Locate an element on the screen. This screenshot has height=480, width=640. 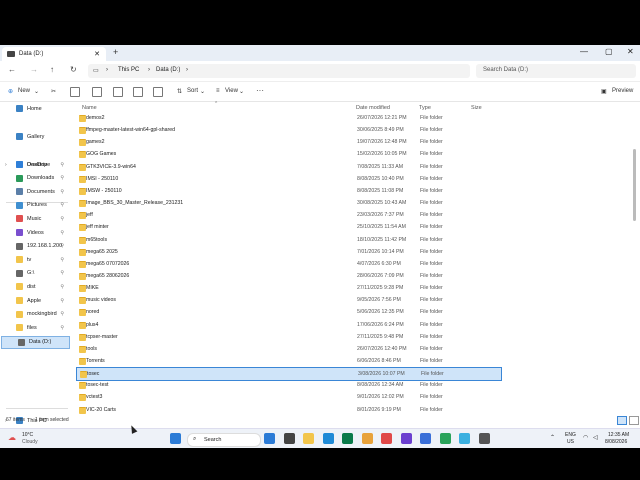
clock-date: 8/08/2026 is located at coordinates (616, 442).